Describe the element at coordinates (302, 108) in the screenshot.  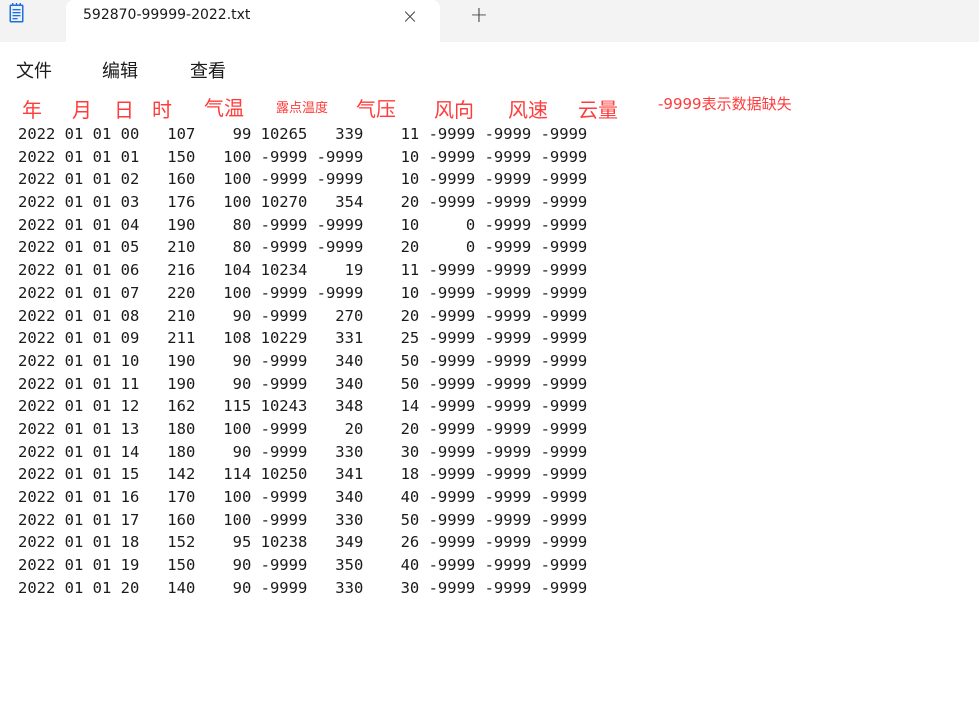
I see `annotation-dewpoint: 露点温度` at that location.